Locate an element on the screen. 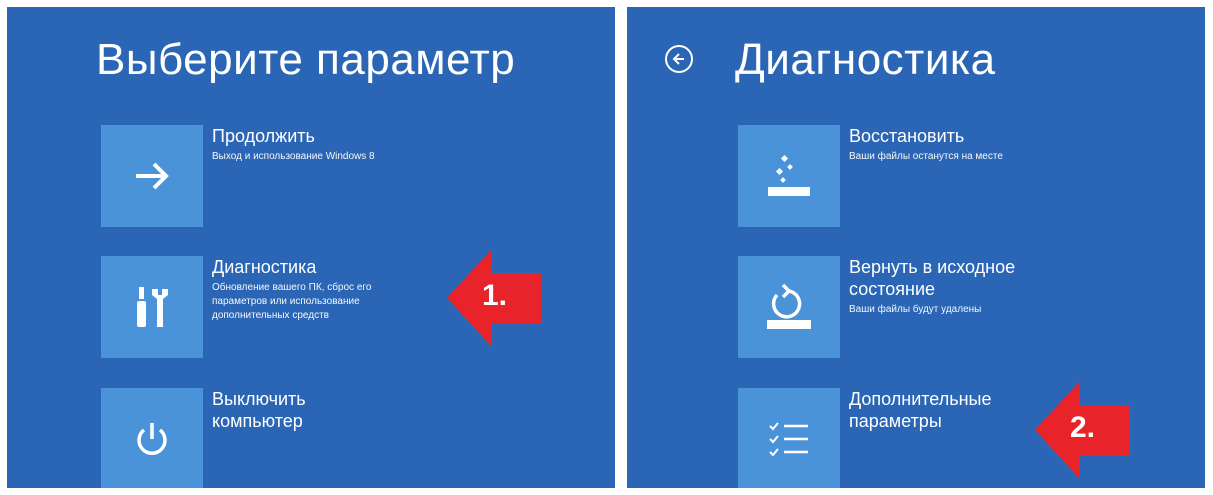 This screenshot has width=1213, height=495. tools-icon is located at coordinates (152, 307).